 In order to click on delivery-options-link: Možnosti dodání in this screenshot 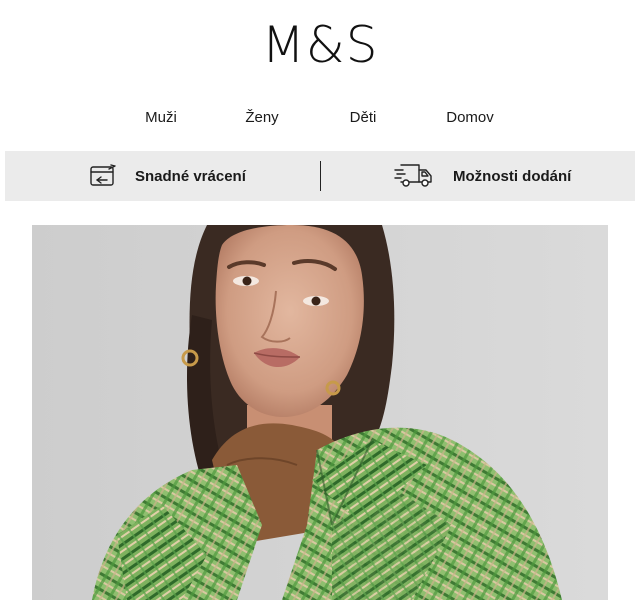, I will do `click(482, 176)`.